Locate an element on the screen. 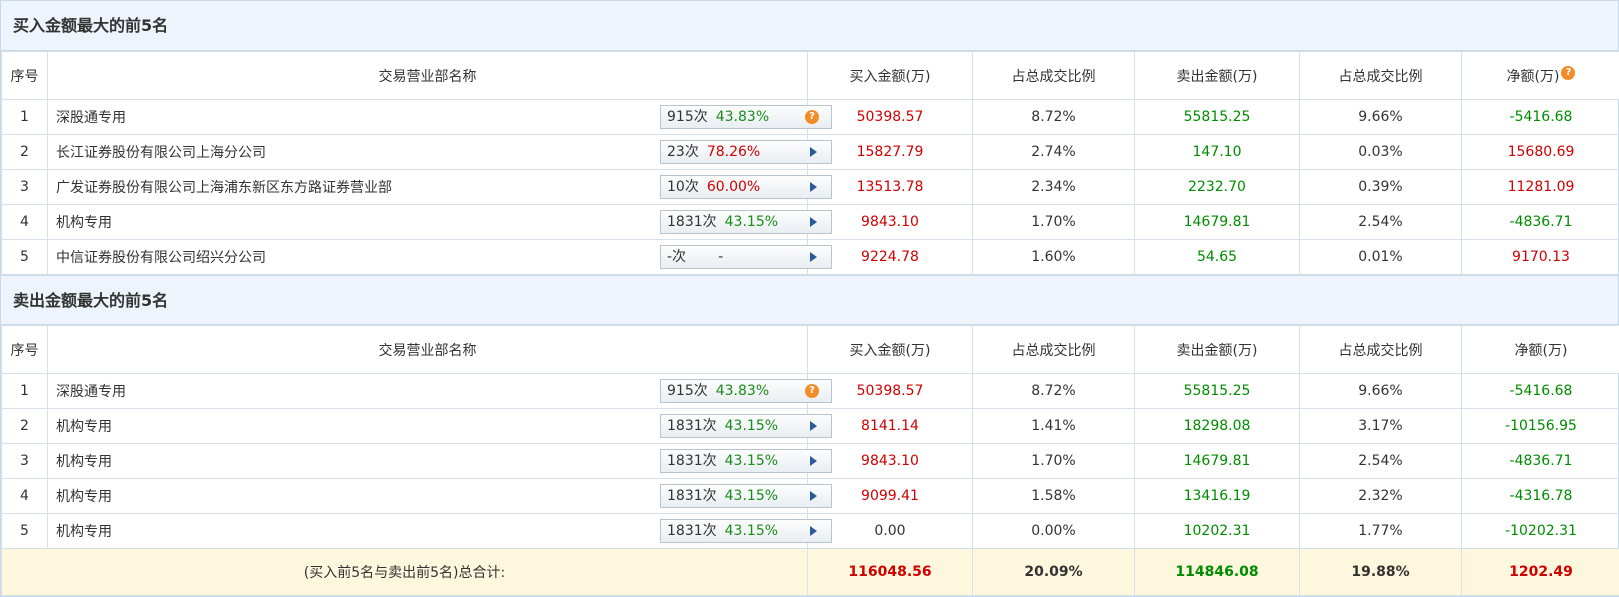 Image resolution: width=1619 pixels, height=597 pixels. total-net: 1202.49 is located at coordinates (1540, 572).